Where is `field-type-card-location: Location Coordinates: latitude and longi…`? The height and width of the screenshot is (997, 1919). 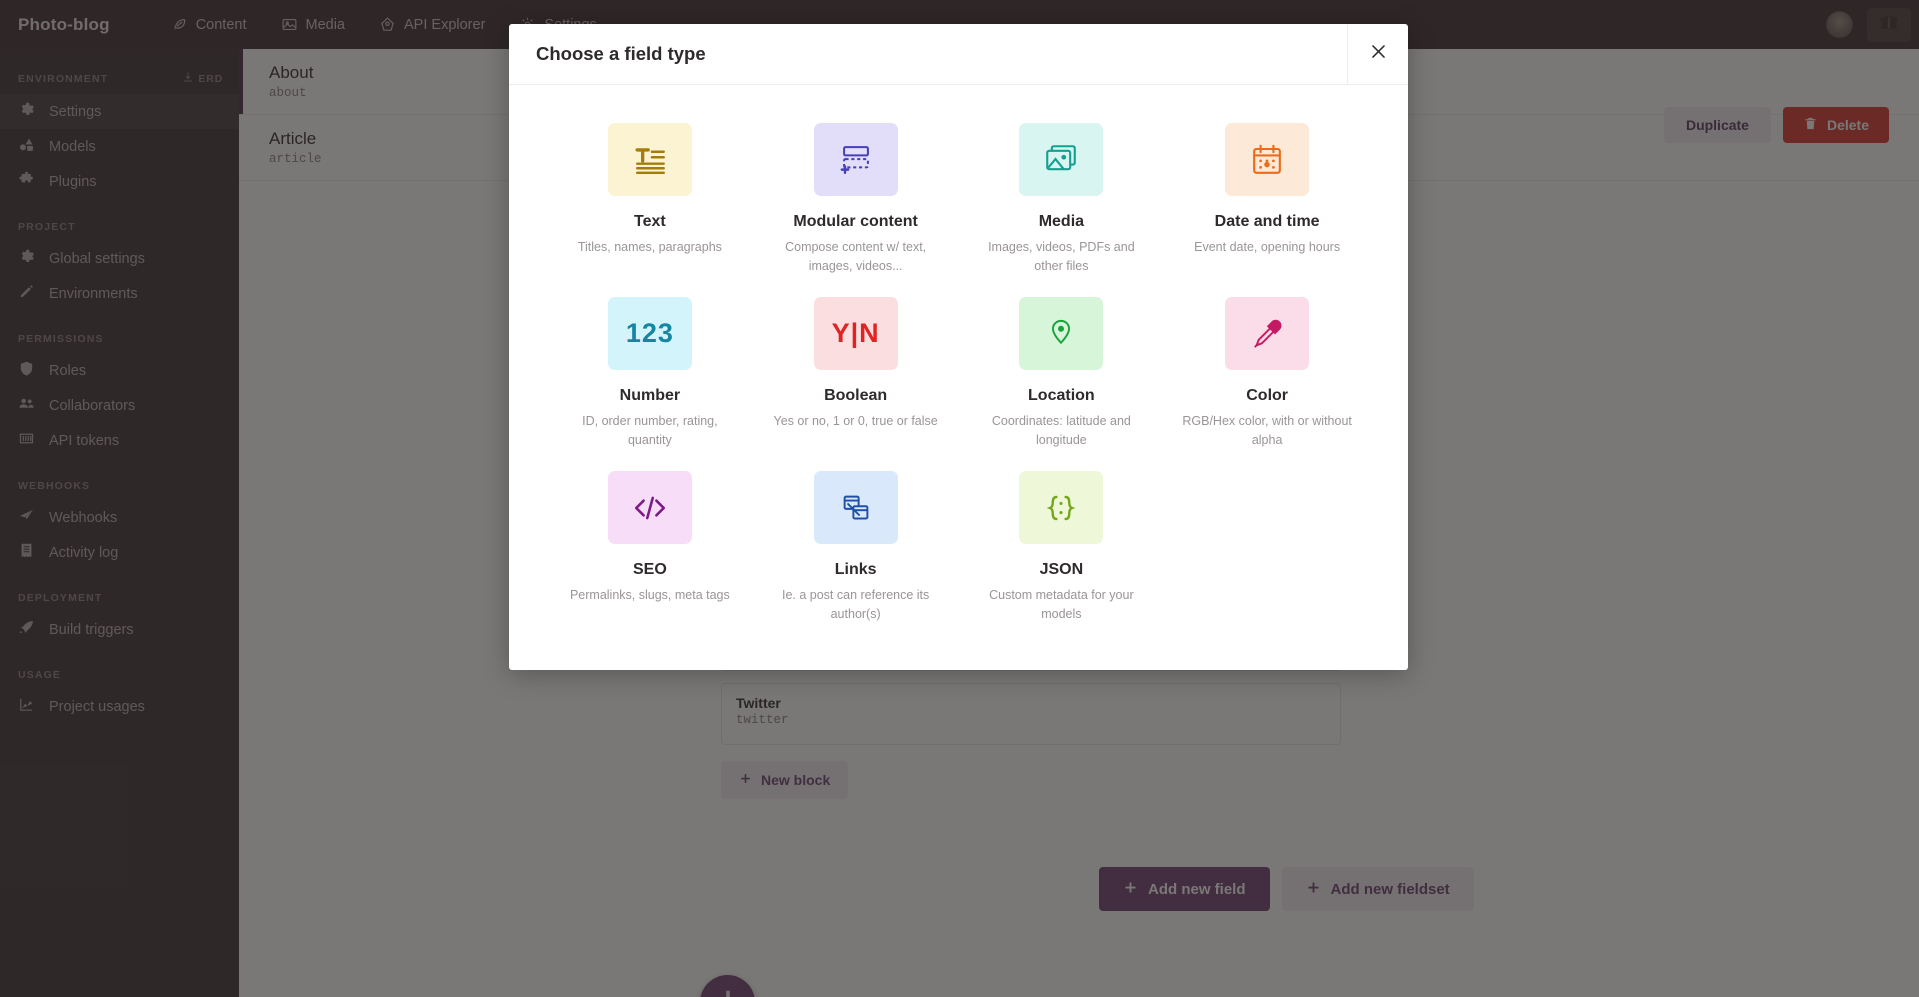
field-type-card-location: Location Coordinates: latitude and longi… is located at coordinates (1062, 373).